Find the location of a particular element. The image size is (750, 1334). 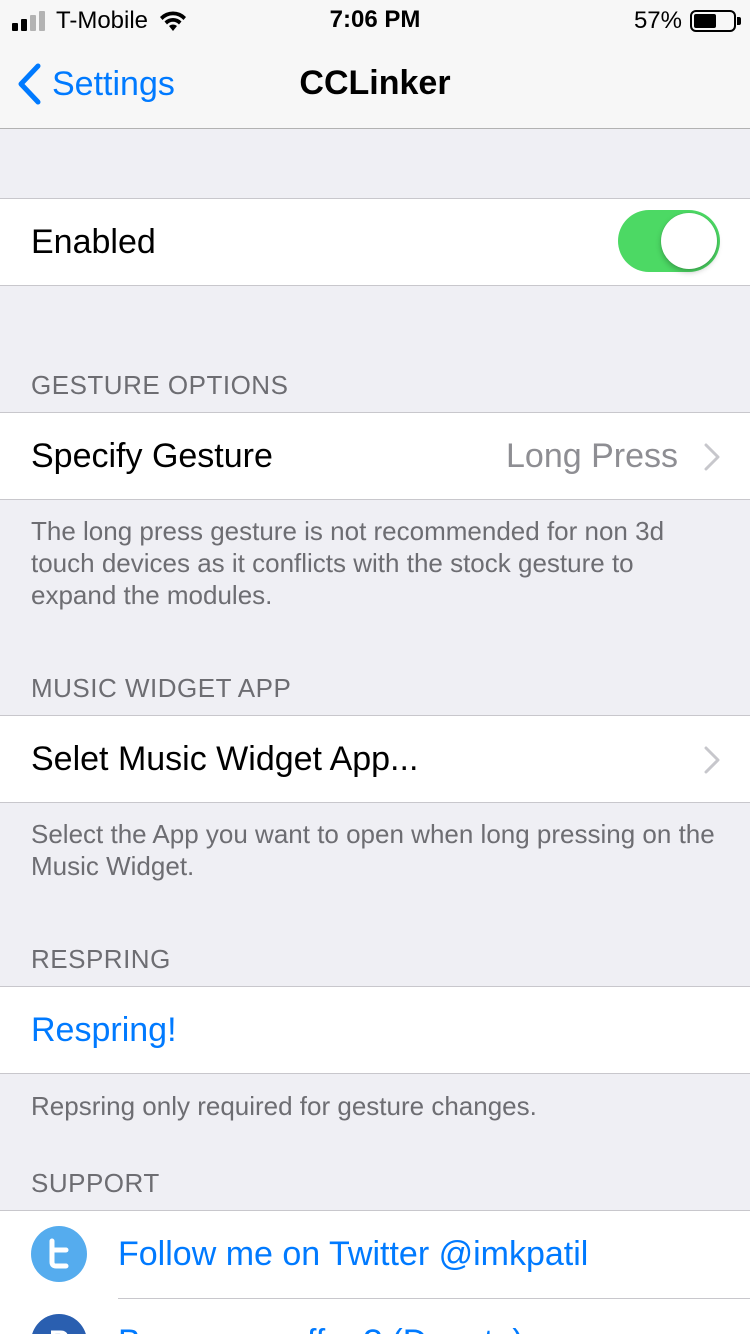

enabled-toggle is located at coordinates (669, 241).